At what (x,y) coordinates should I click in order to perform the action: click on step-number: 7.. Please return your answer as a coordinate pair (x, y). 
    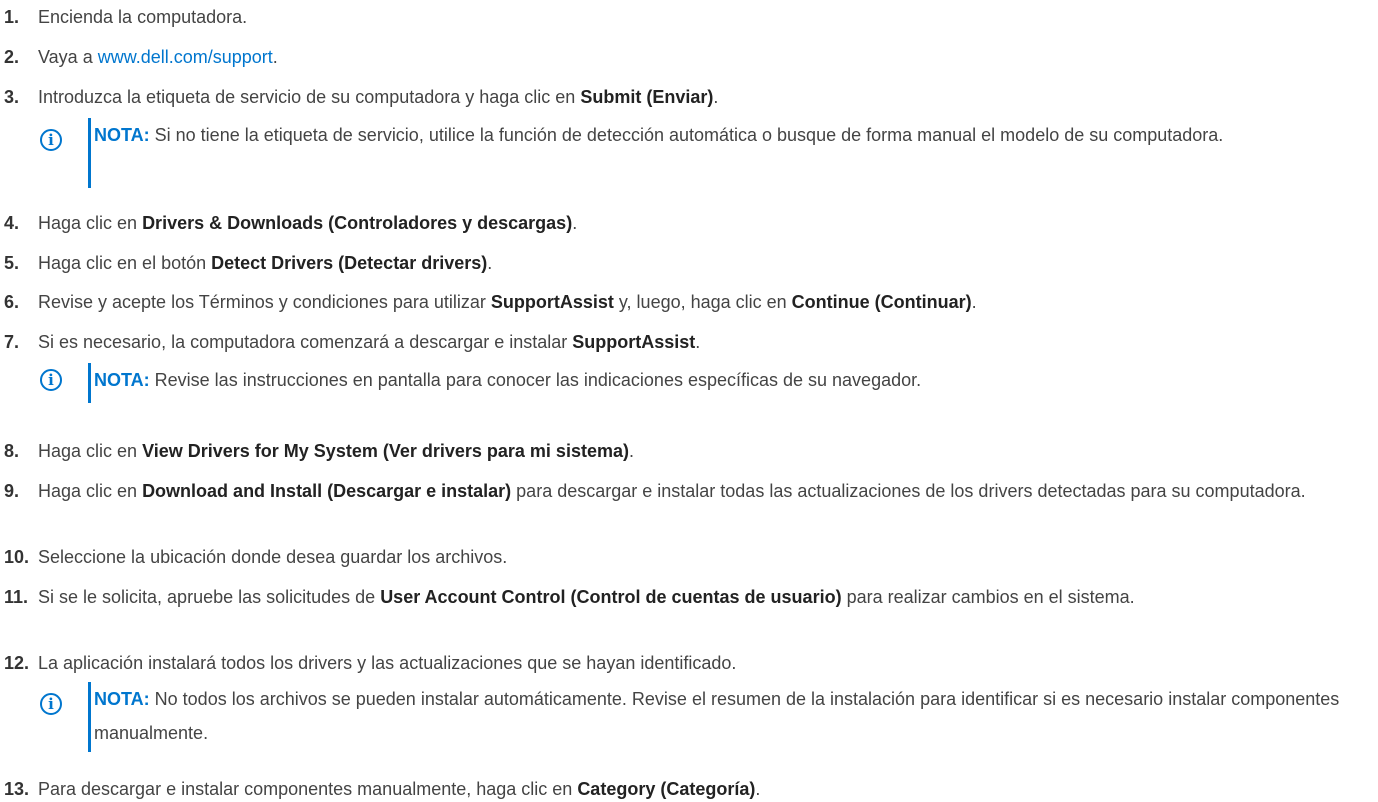
    Looking at the image, I should click on (12, 342).